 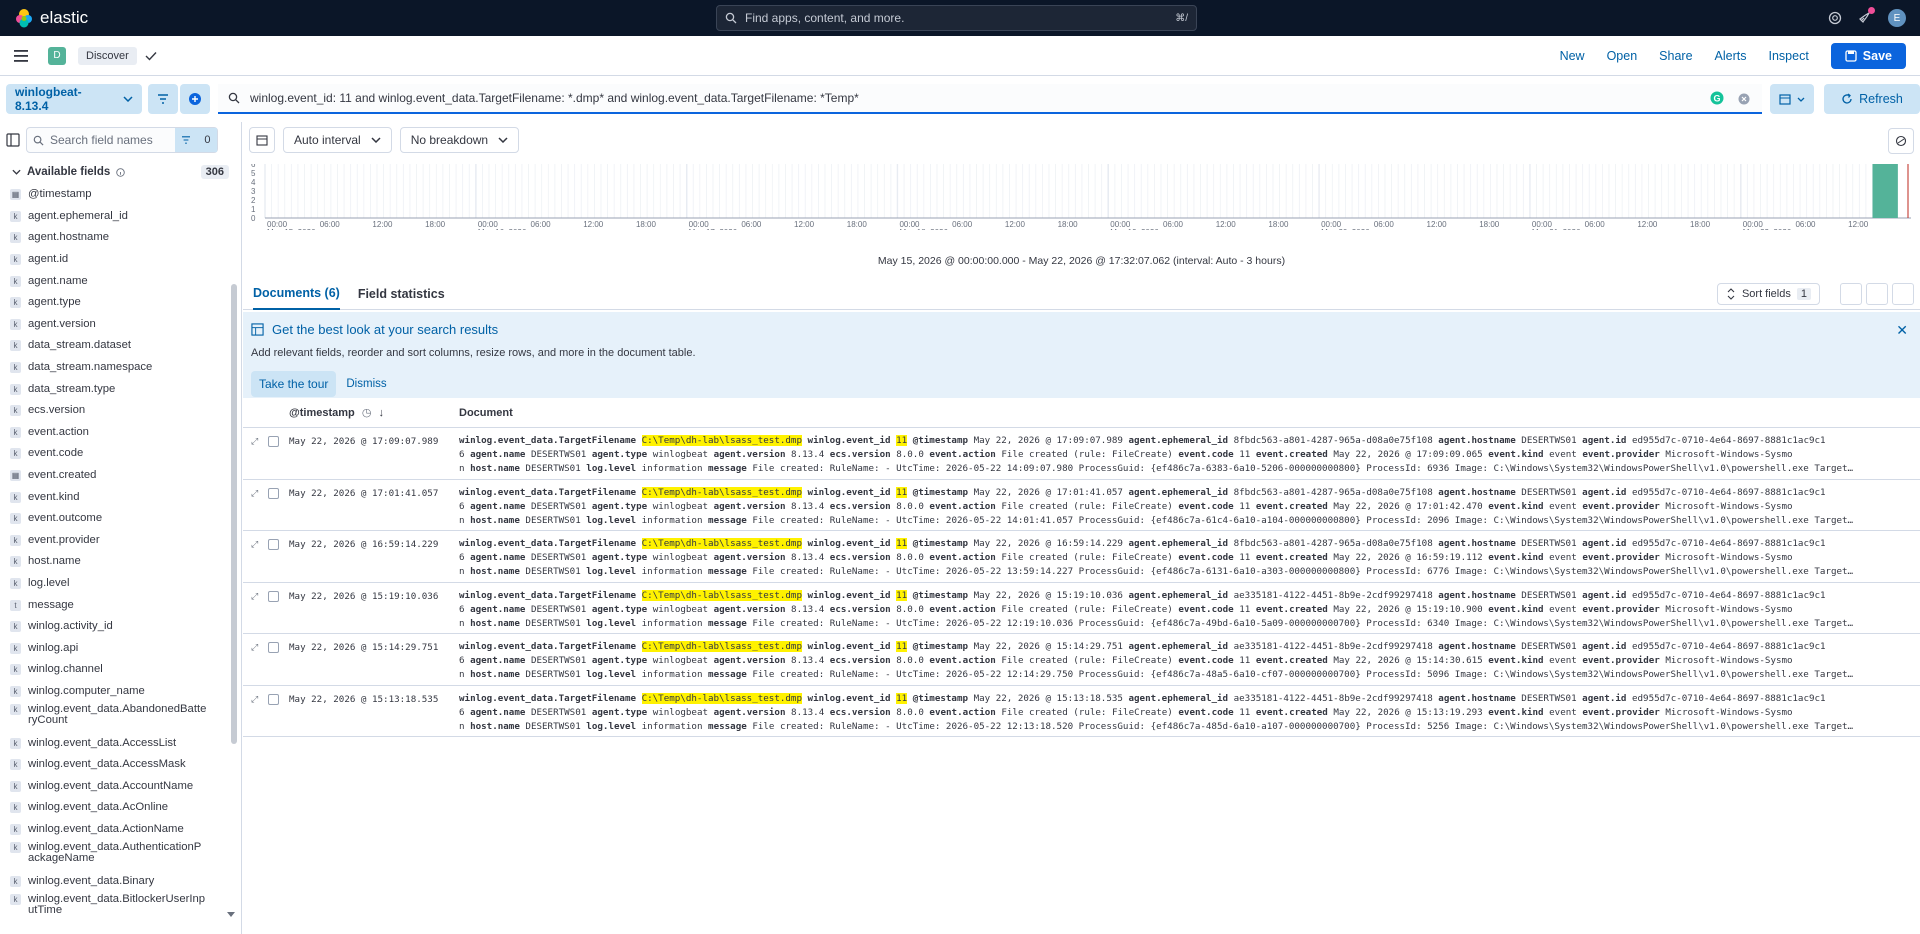 I want to click on field-list-scrollbar, so click(x=234, y=514).